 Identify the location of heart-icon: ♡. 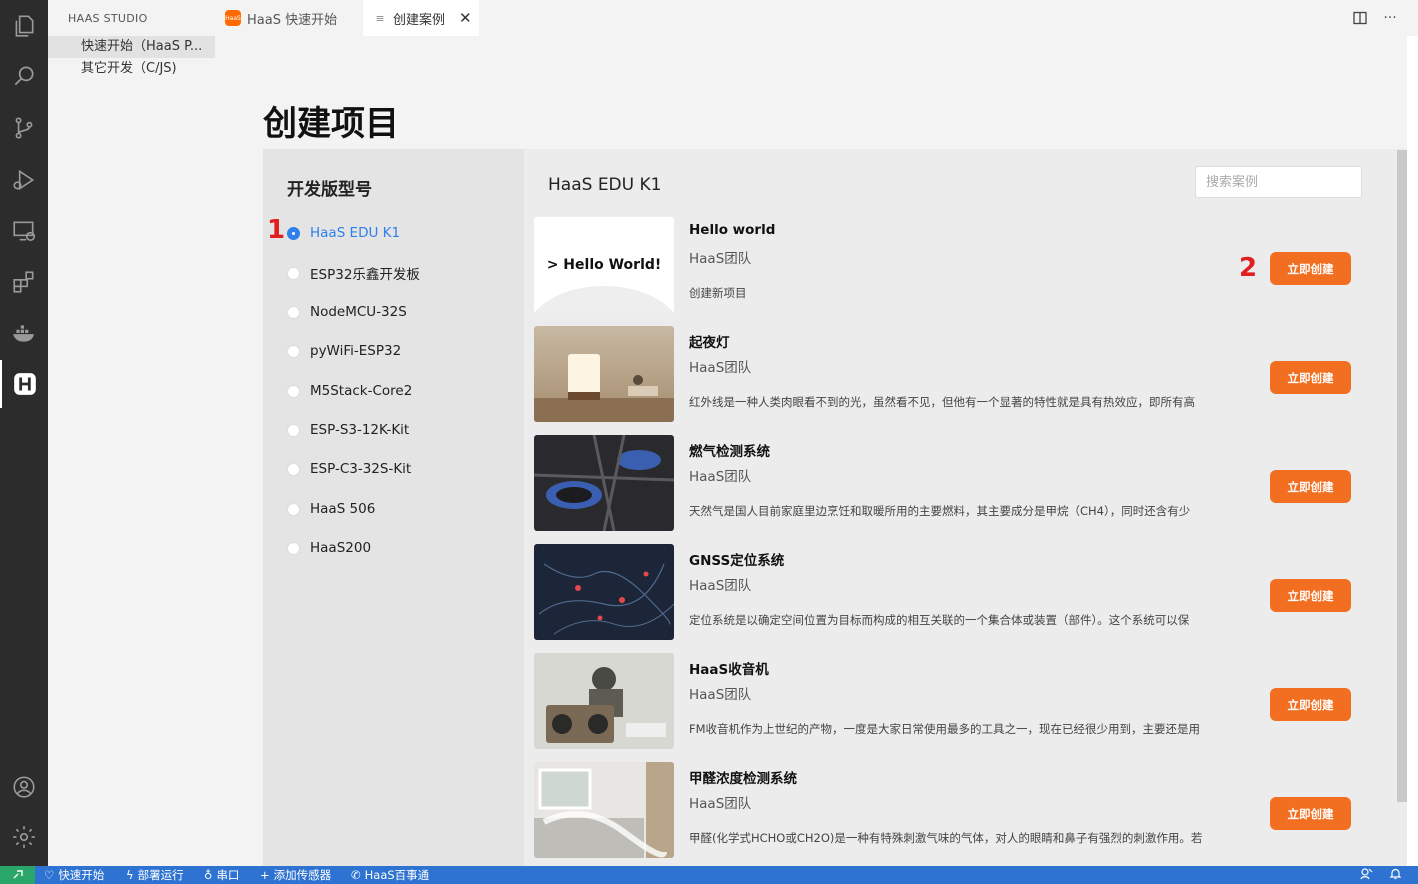
(49, 875).